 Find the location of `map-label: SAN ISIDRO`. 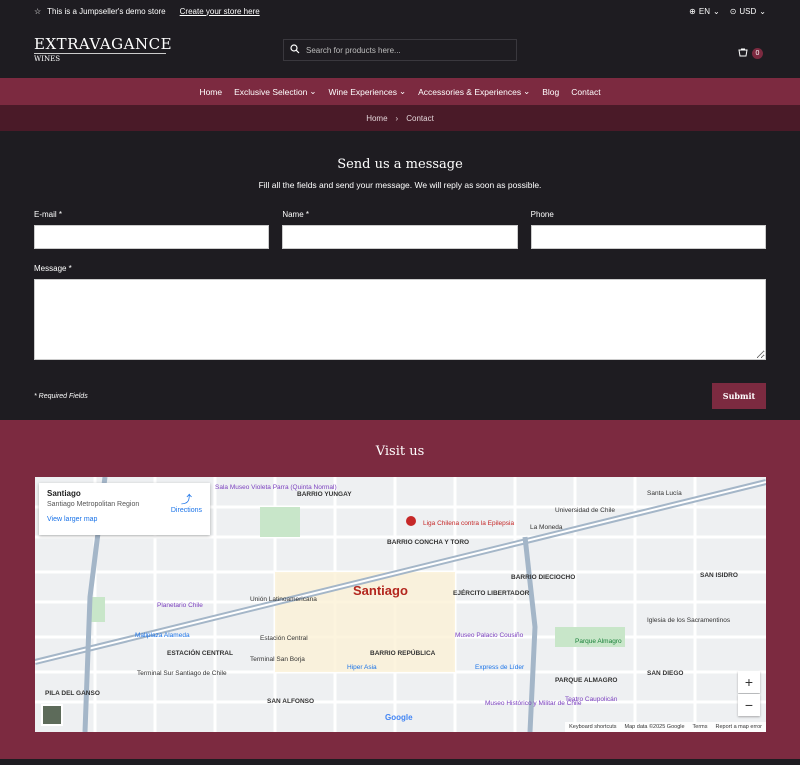

map-label: SAN ISIDRO is located at coordinates (719, 575).